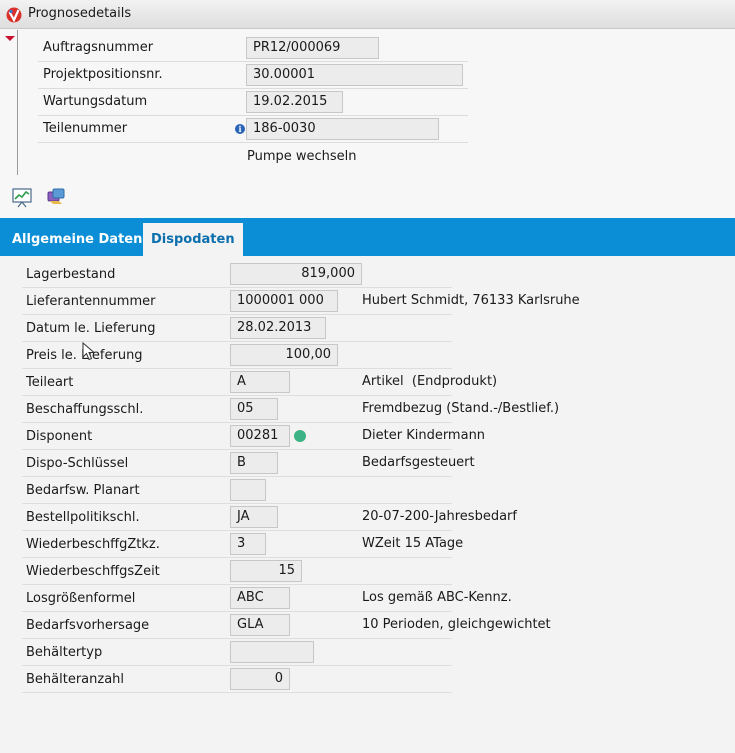 Image resolution: width=735 pixels, height=753 pixels. What do you see at coordinates (254, 517) in the screenshot?
I see `bestellpolitikschl-field: JA` at bounding box center [254, 517].